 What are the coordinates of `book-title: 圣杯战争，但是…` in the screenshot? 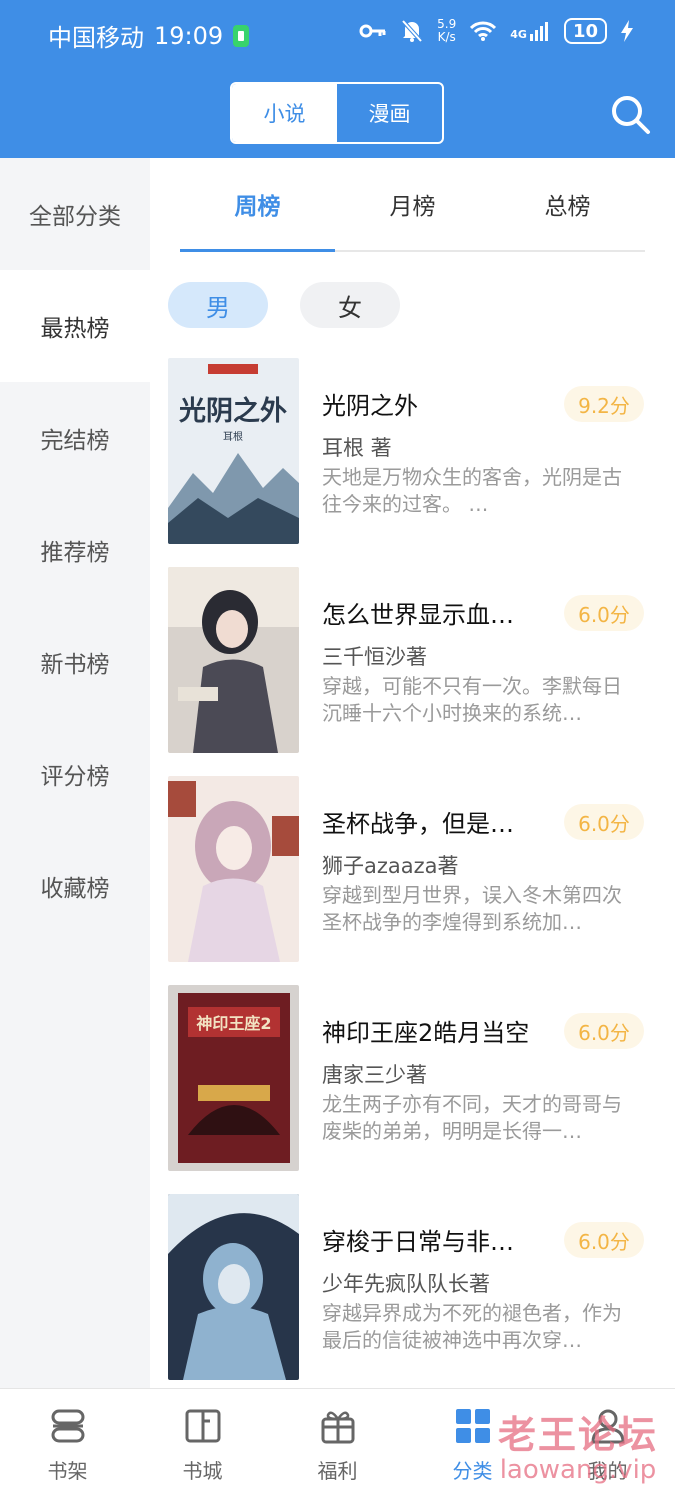 It's located at (418, 824).